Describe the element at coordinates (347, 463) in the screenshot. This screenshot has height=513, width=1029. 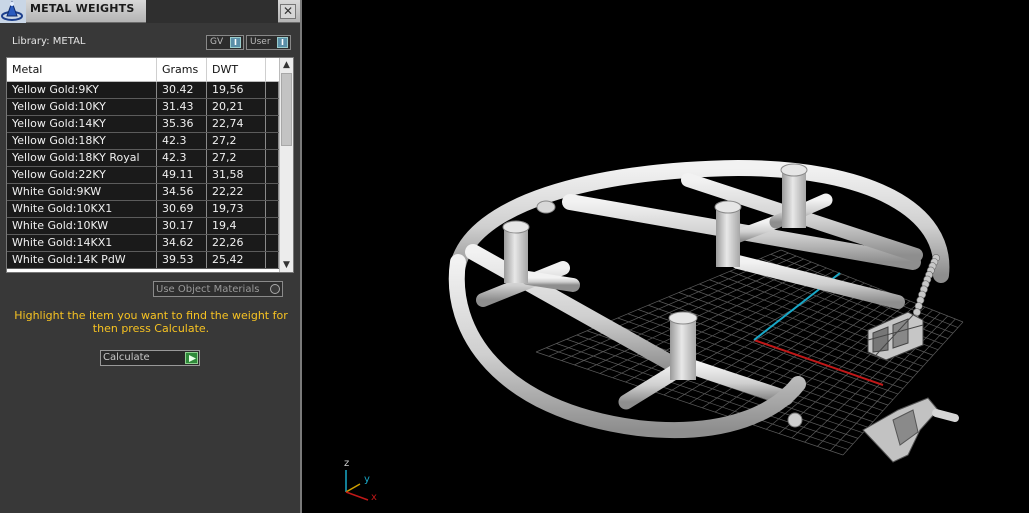
I see `axis-z-label: z` at that location.